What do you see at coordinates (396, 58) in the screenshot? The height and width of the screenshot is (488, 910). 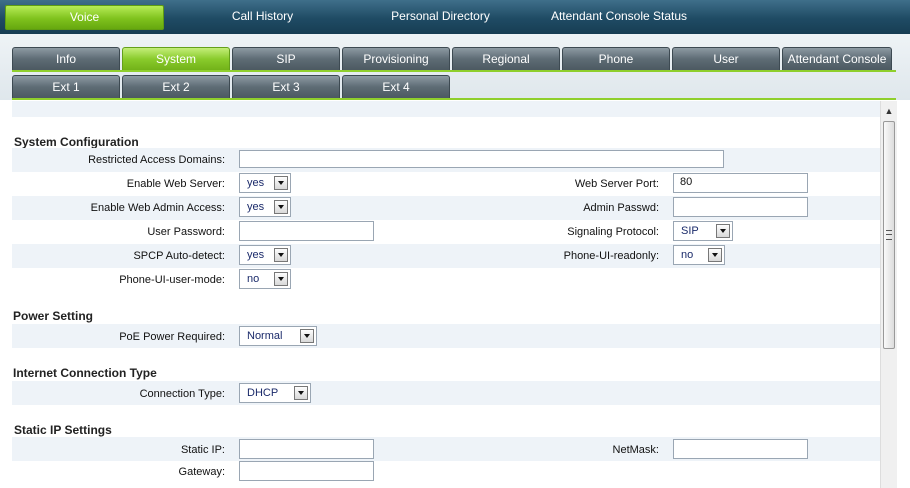 I see `tab-provisioning: Provisioning` at bounding box center [396, 58].